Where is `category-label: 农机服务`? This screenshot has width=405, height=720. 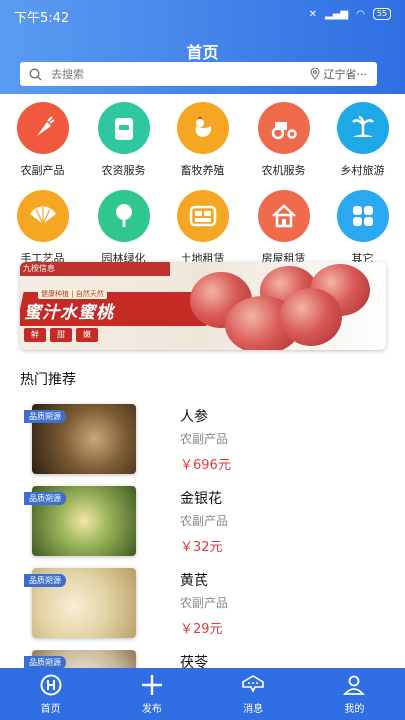 category-label: 农机服务 is located at coordinates (283, 170).